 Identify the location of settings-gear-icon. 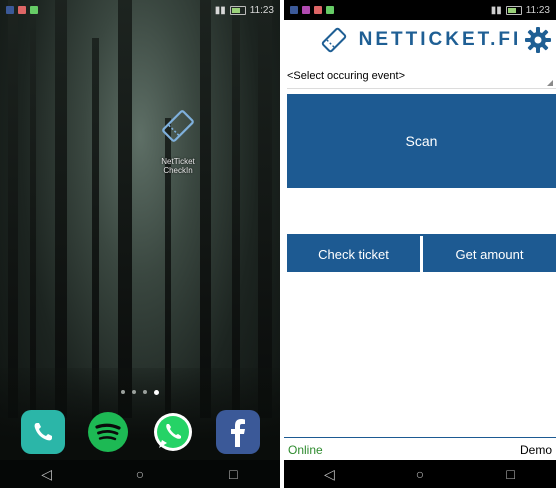
(538, 40).